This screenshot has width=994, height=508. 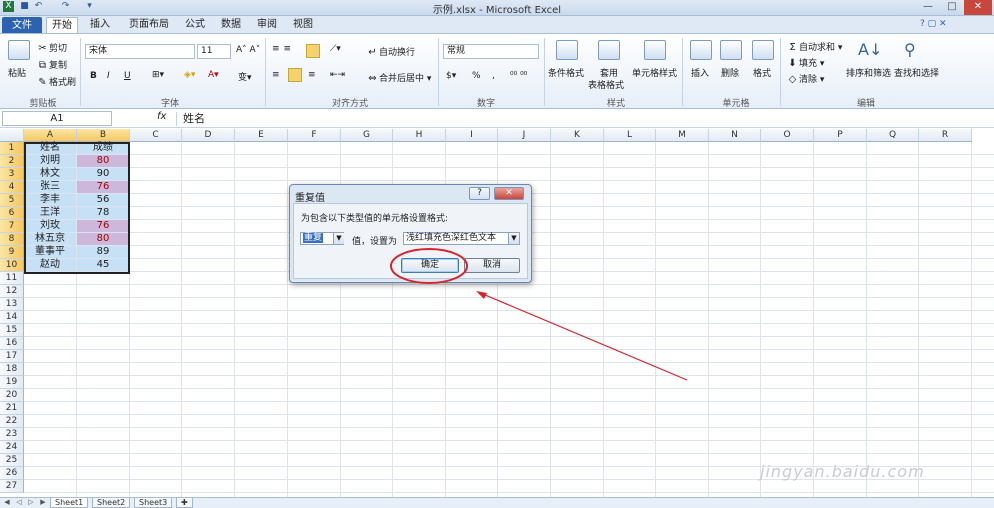 What do you see at coordinates (481, 295) in the screenshot?
I see `annotation-arrowhead` at bounding box center [481, 295].